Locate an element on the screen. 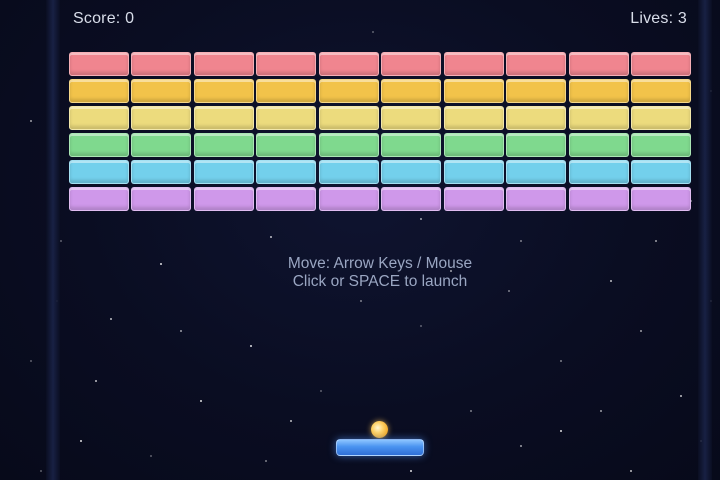  right-wall is located at coordinates (705, 240).